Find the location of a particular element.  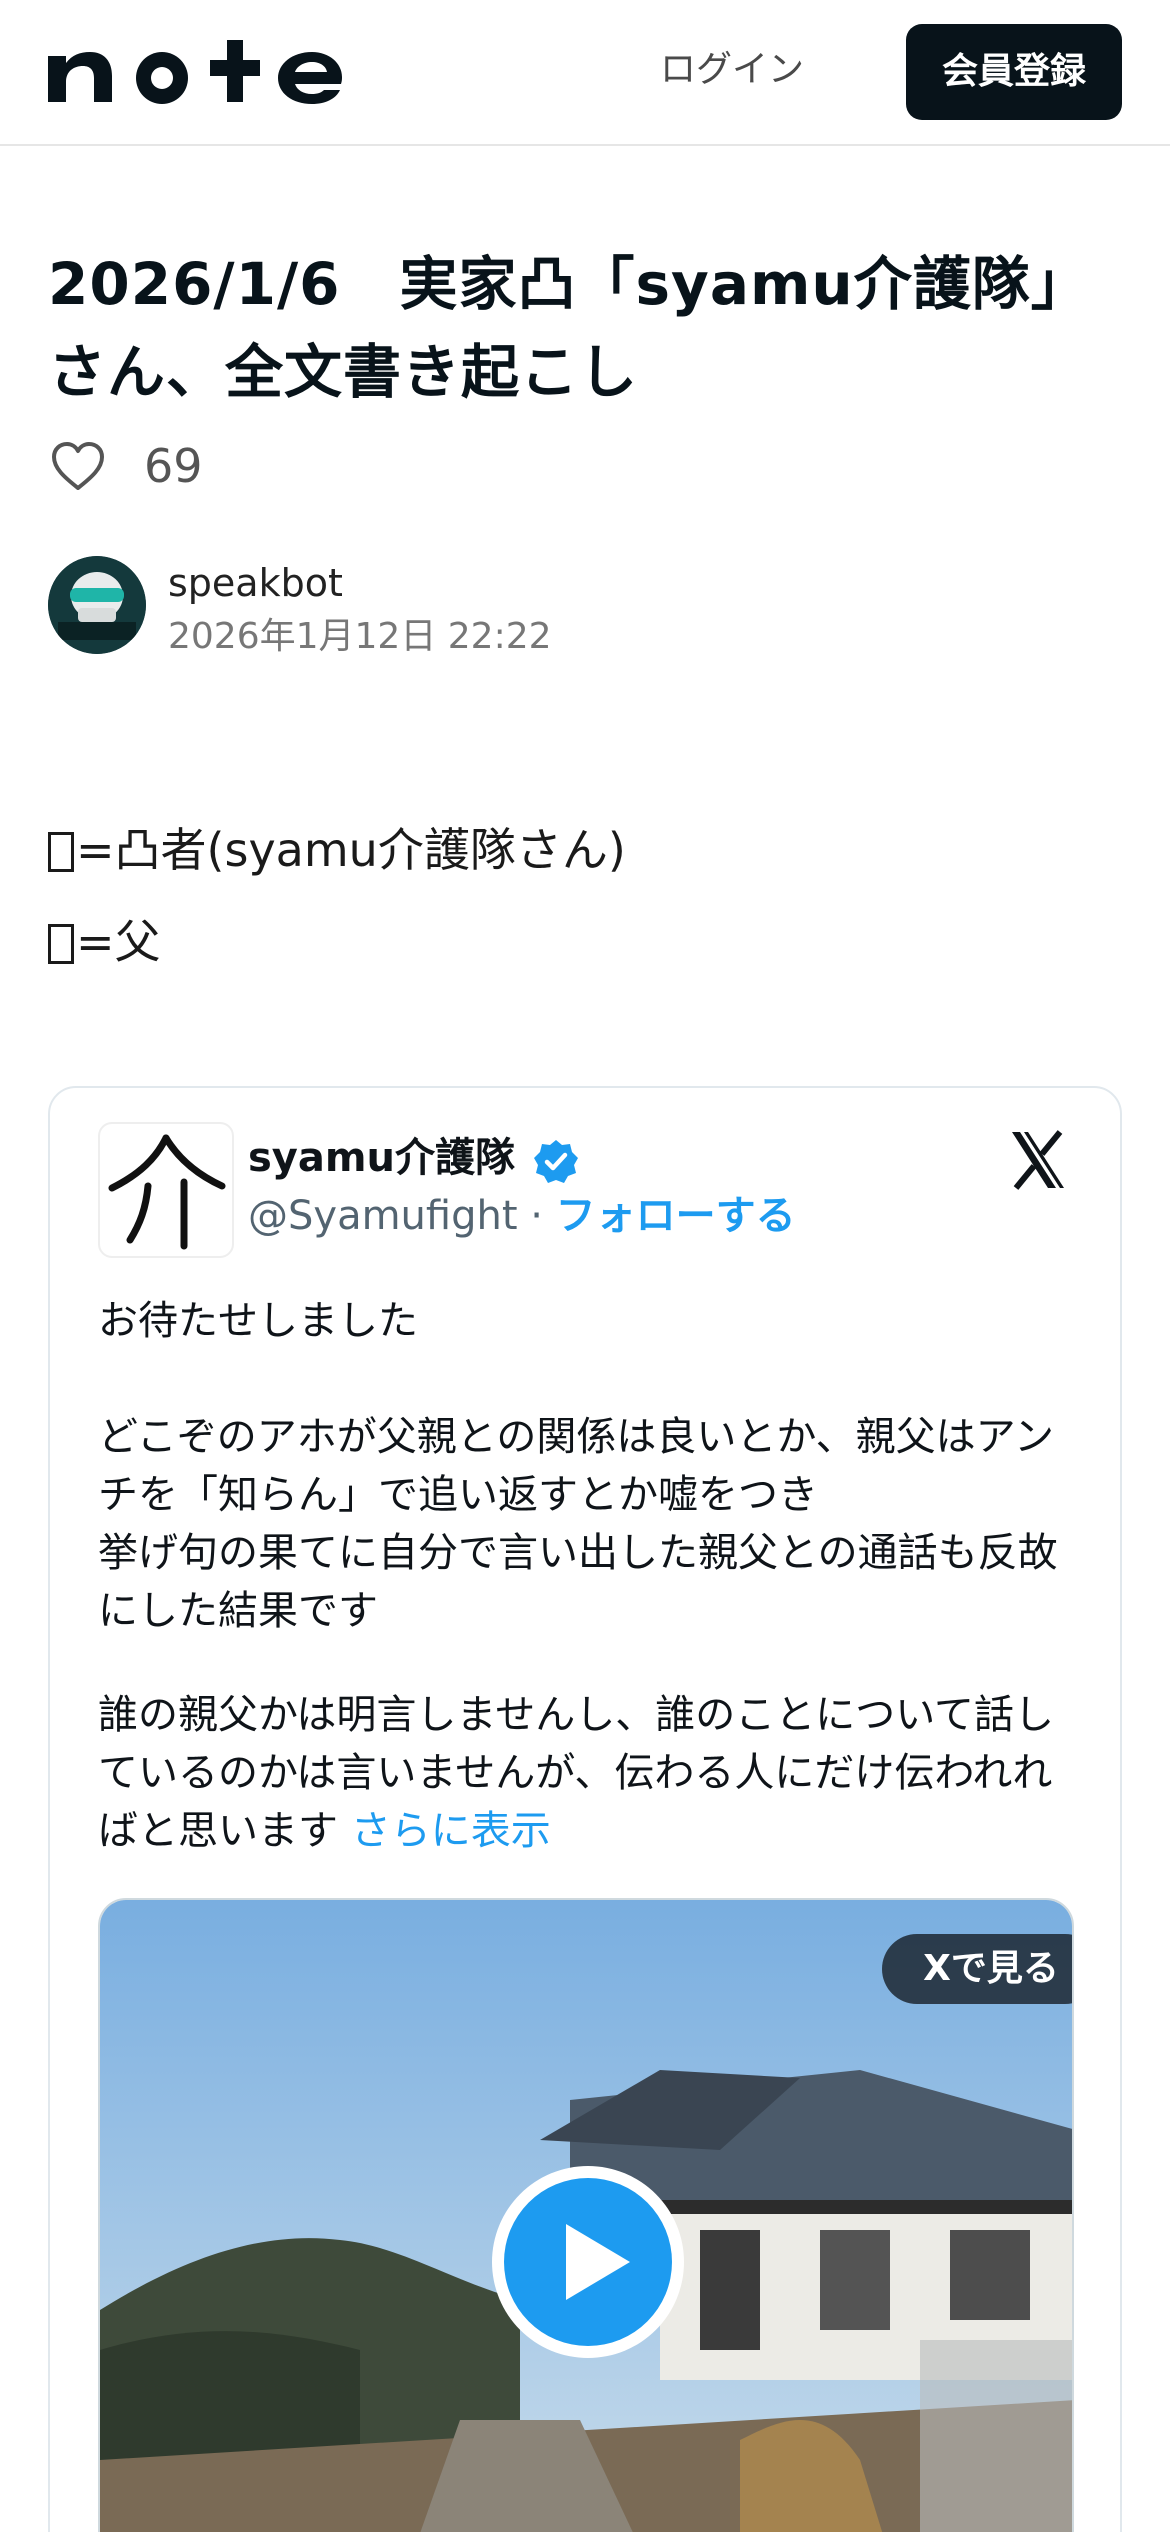

tweet-handle: @Syamufight is located at coordinates (383, 1216).